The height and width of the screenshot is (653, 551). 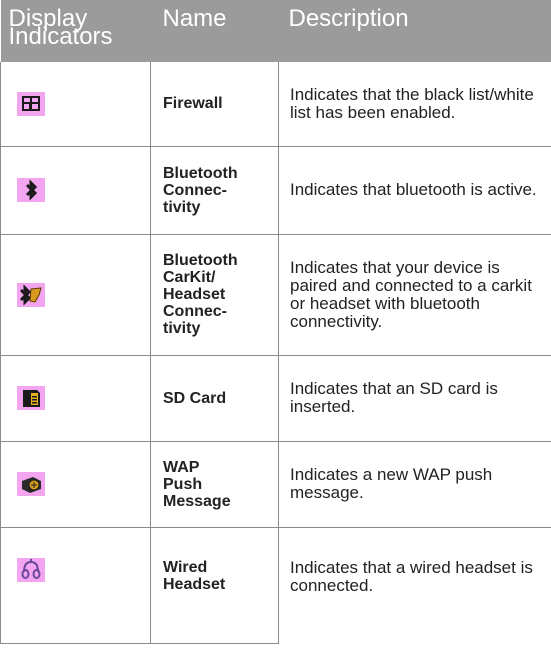 What do you see at coordinates (185, 567) in the screenshot?
I see `indicator-name: Wired` at bounding box center [185, 567].